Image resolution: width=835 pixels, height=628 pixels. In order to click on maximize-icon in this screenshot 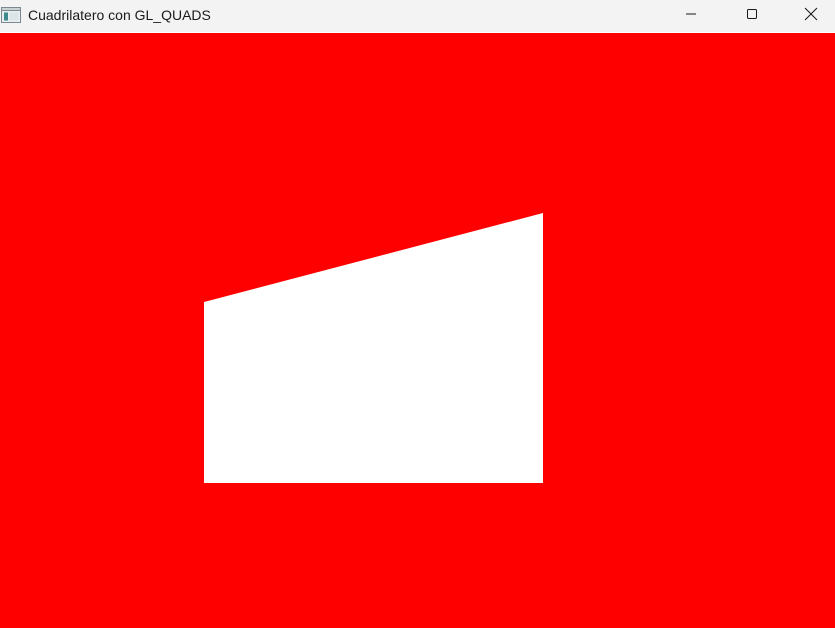, I will do `click(752, 16)`.